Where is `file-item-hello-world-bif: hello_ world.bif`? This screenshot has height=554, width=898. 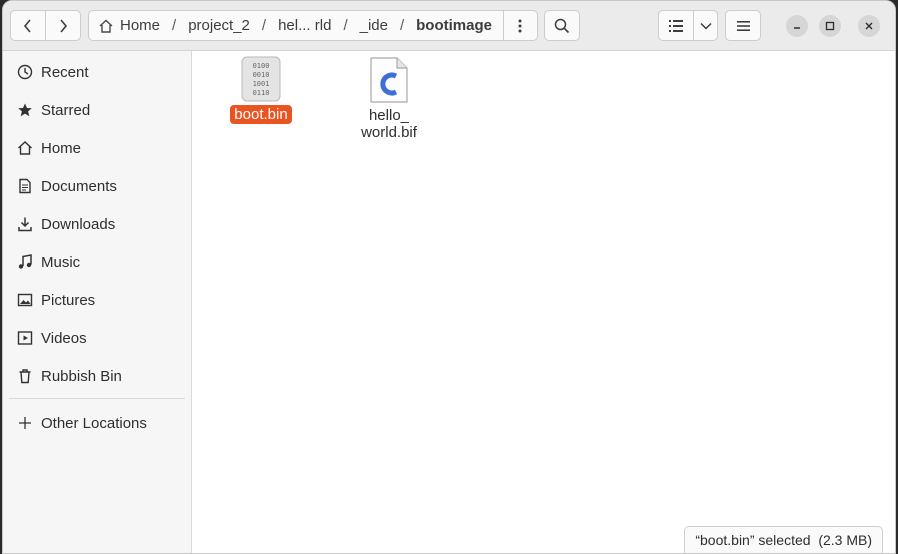
file-item-hello-world-bif: hello_ world.bif is located at coordinates (389, 98).